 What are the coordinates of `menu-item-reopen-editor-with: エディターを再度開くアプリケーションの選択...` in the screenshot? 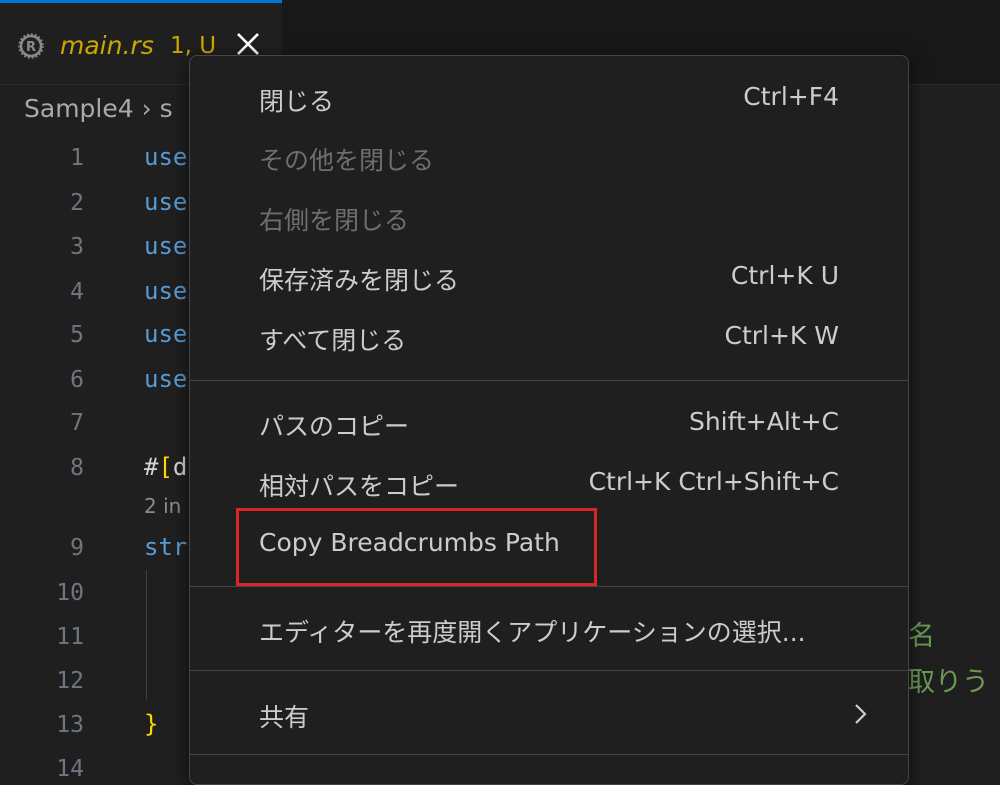 It's located at (549, 629).